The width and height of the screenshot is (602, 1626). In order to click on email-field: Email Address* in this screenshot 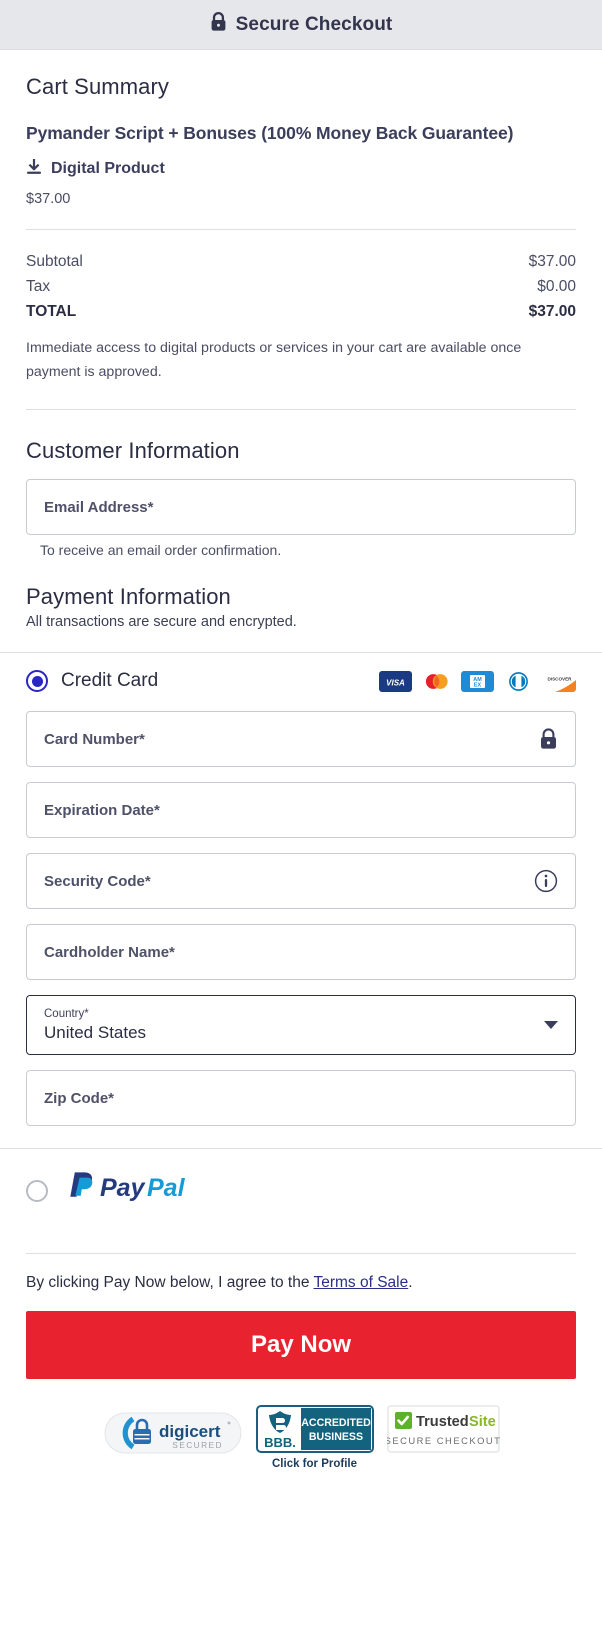, I will do `click(301, 507)`.